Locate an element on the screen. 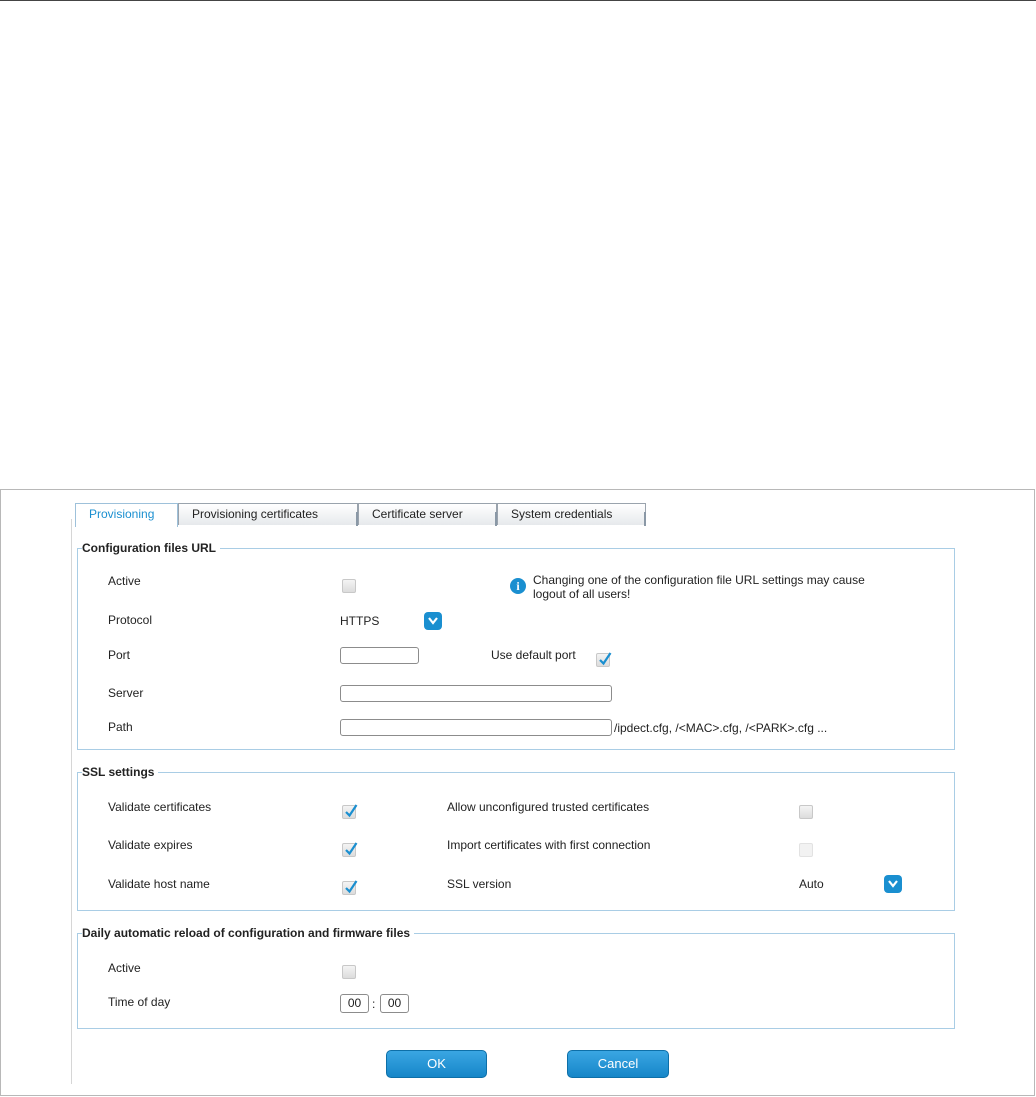  tab-label: Provisioning certificates is located at coordinates (255, 514).